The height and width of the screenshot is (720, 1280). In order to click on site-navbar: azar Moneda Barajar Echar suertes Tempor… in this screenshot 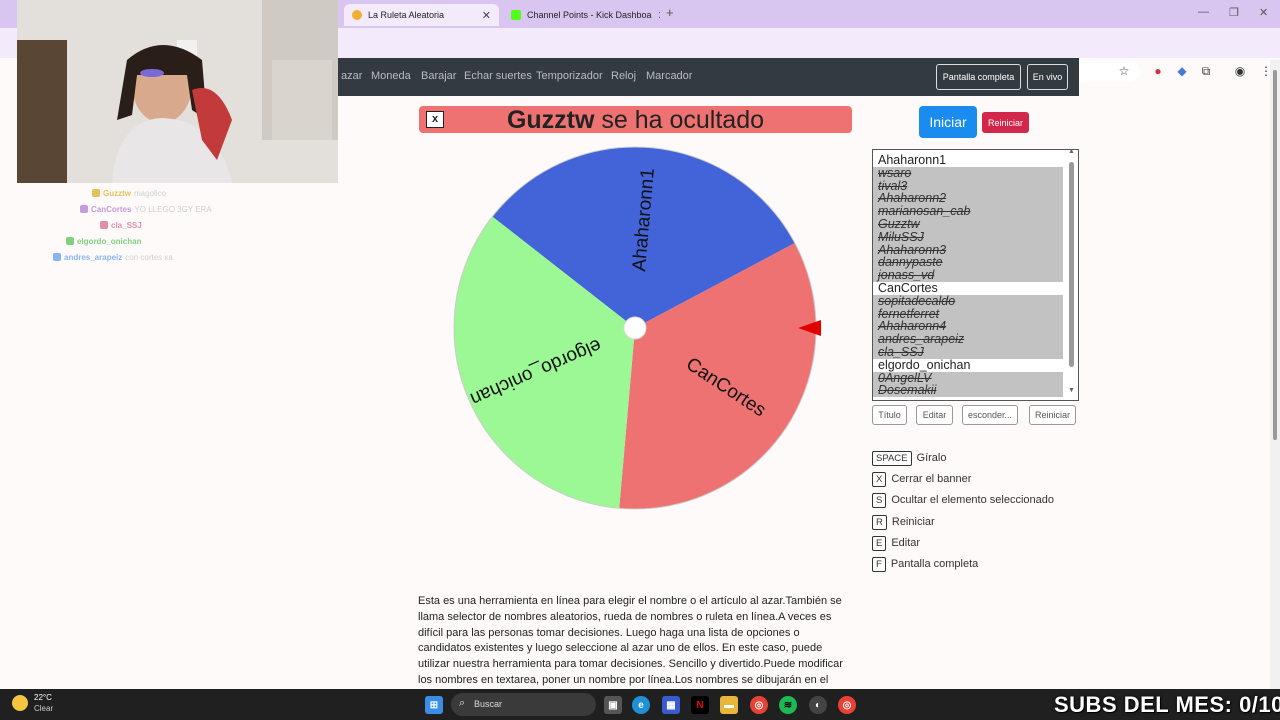, I will do `click(708, 77)`.